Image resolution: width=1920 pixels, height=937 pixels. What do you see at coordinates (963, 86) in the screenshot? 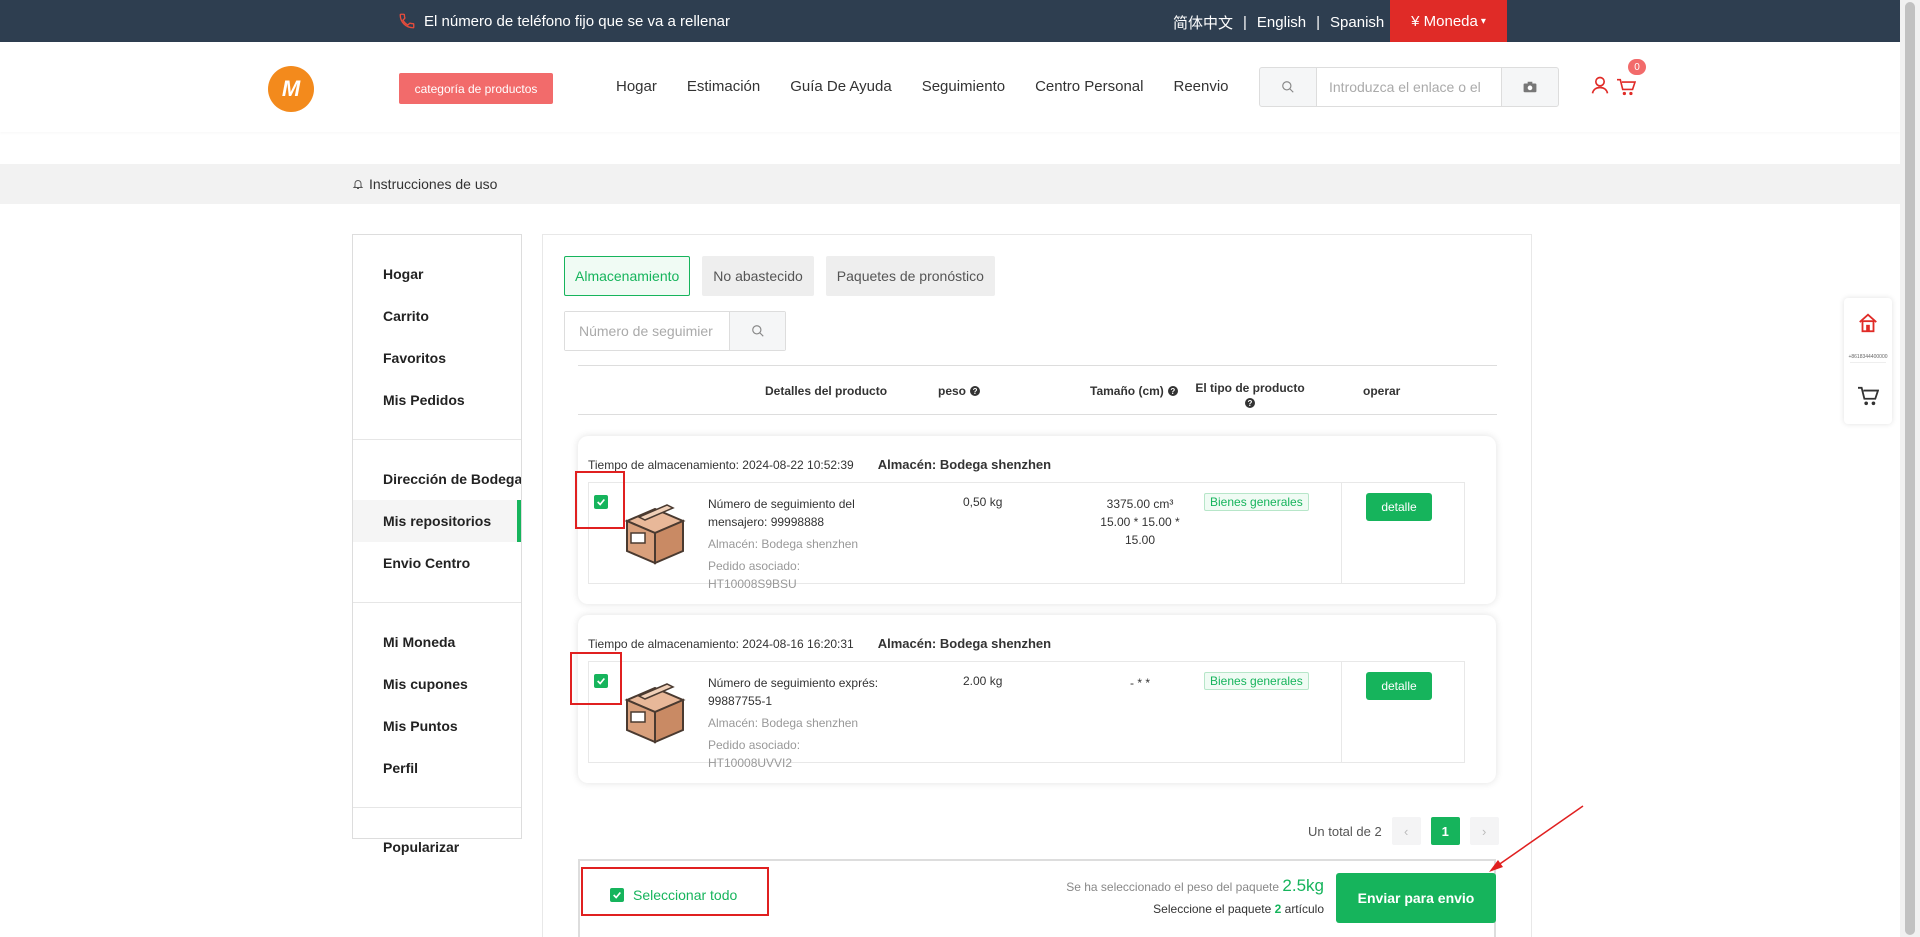
I see `nav-tracking: Seguimiento` at bounding box center [963, 86].